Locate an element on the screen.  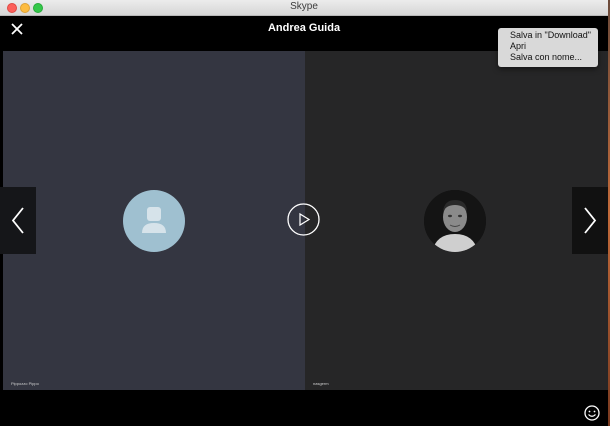
menu-item-save-download: Salva in "Download" is located at coordinates (548, 35).